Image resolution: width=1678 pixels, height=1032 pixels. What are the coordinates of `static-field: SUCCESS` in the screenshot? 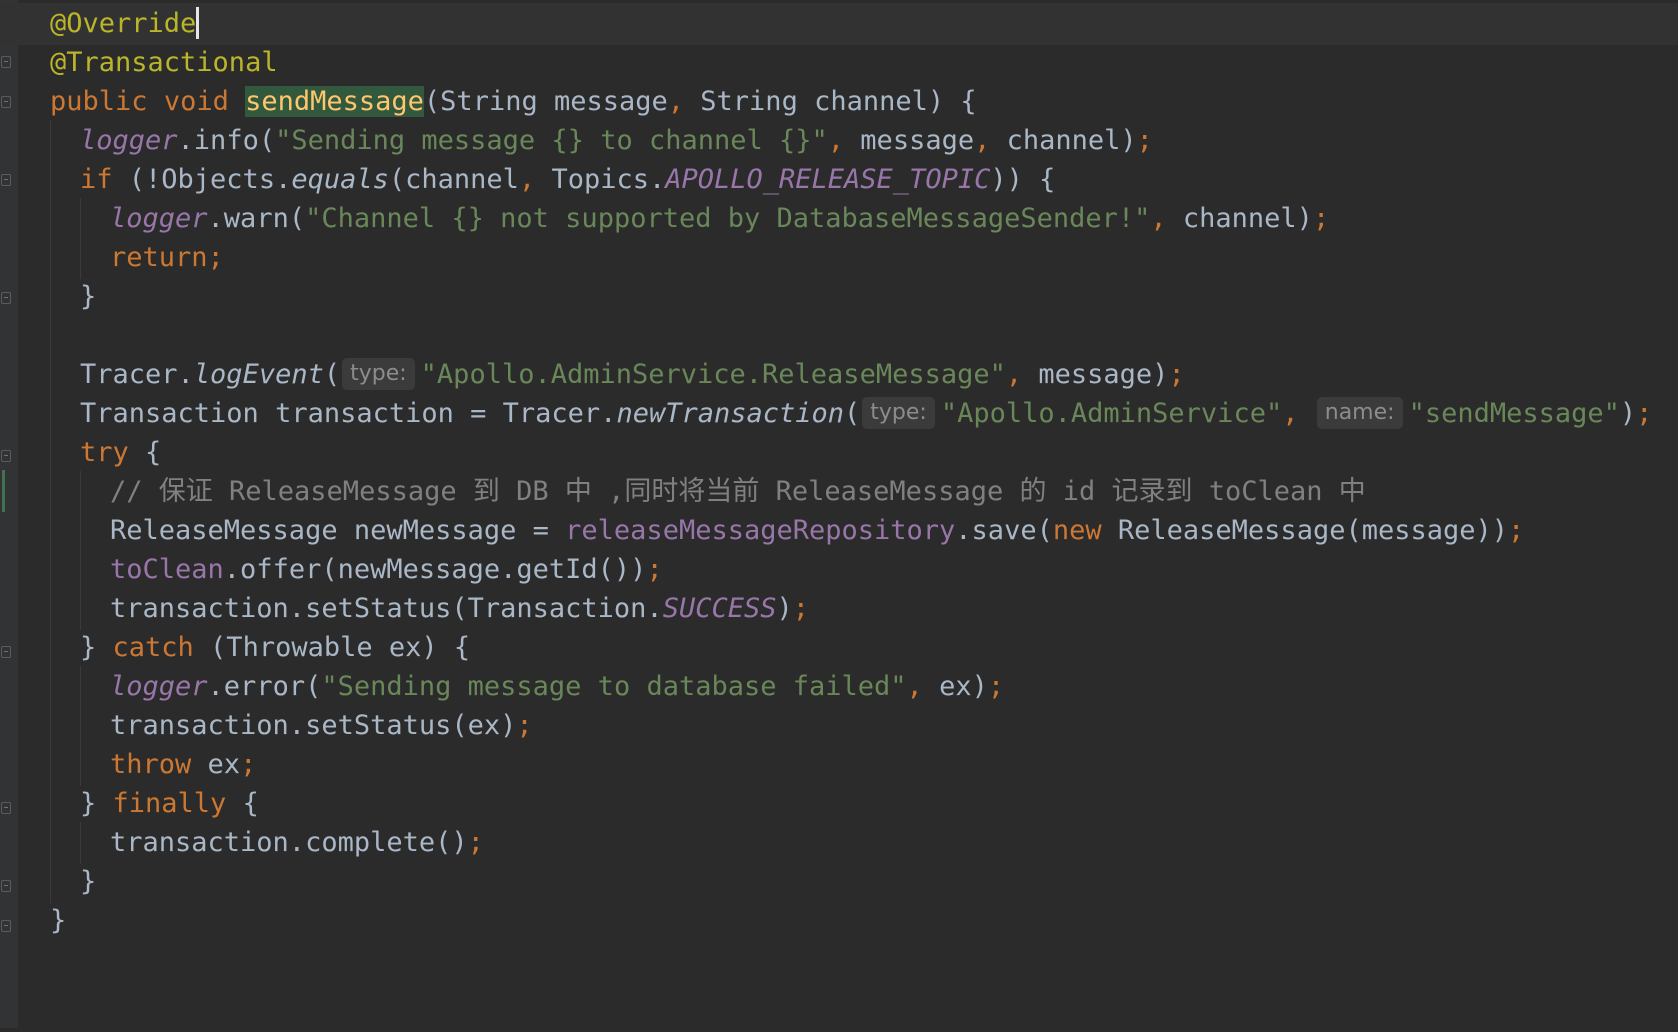 It's located at (719, 608).